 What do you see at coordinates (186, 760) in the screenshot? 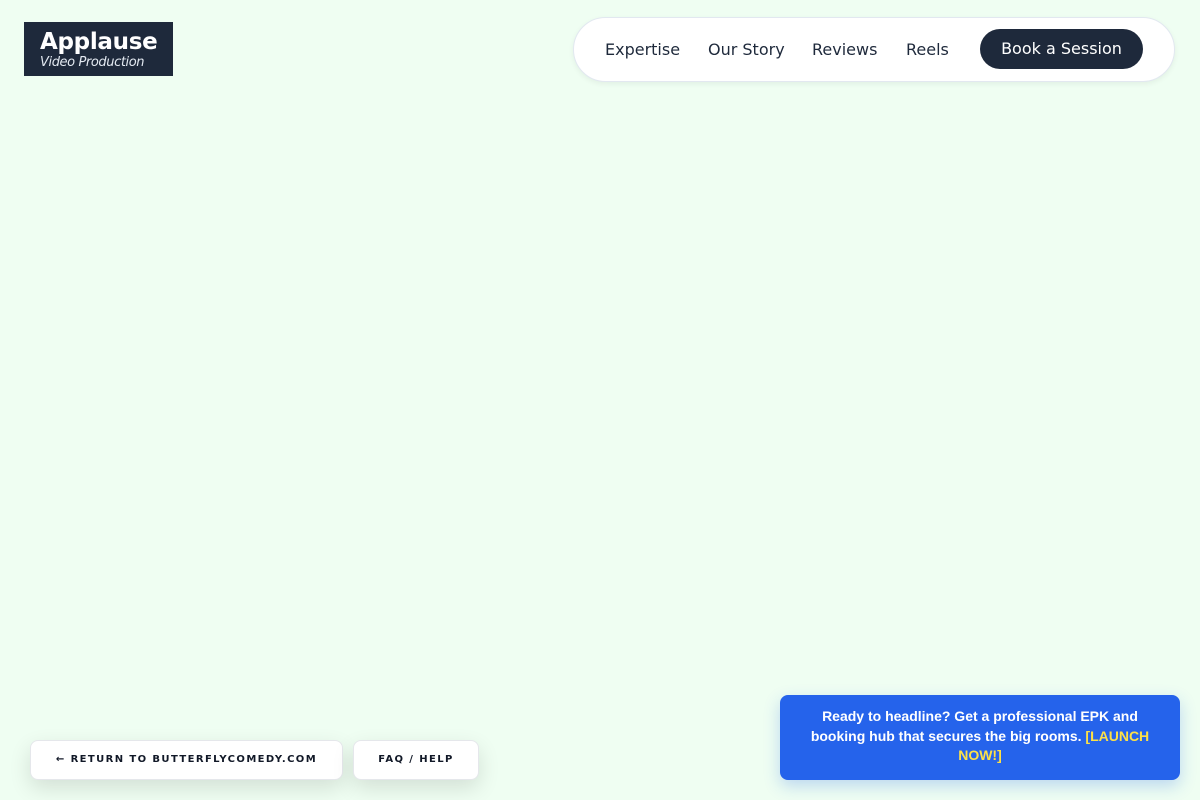
I see `return-to-site-button: ← RETURN TO BUTTERFLYCOMEDY.COM` at bounding box center [186, 760].